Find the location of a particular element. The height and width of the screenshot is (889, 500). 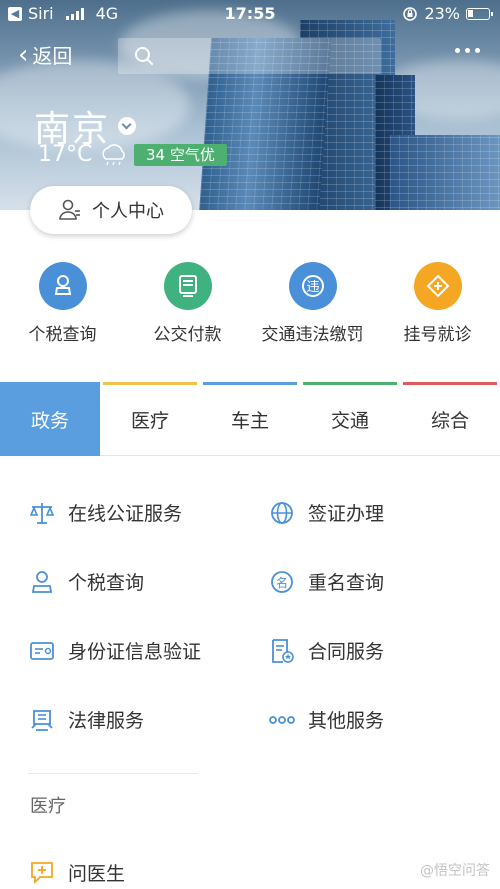

section-divider is located at coordinates (113, 773).